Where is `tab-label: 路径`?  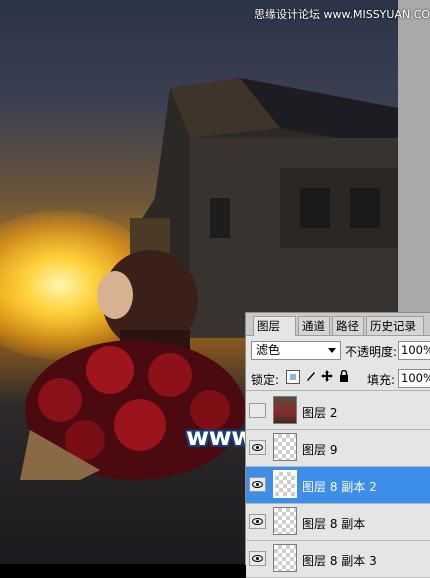 tab-label: 路径 is located at coordinates (347, 326).